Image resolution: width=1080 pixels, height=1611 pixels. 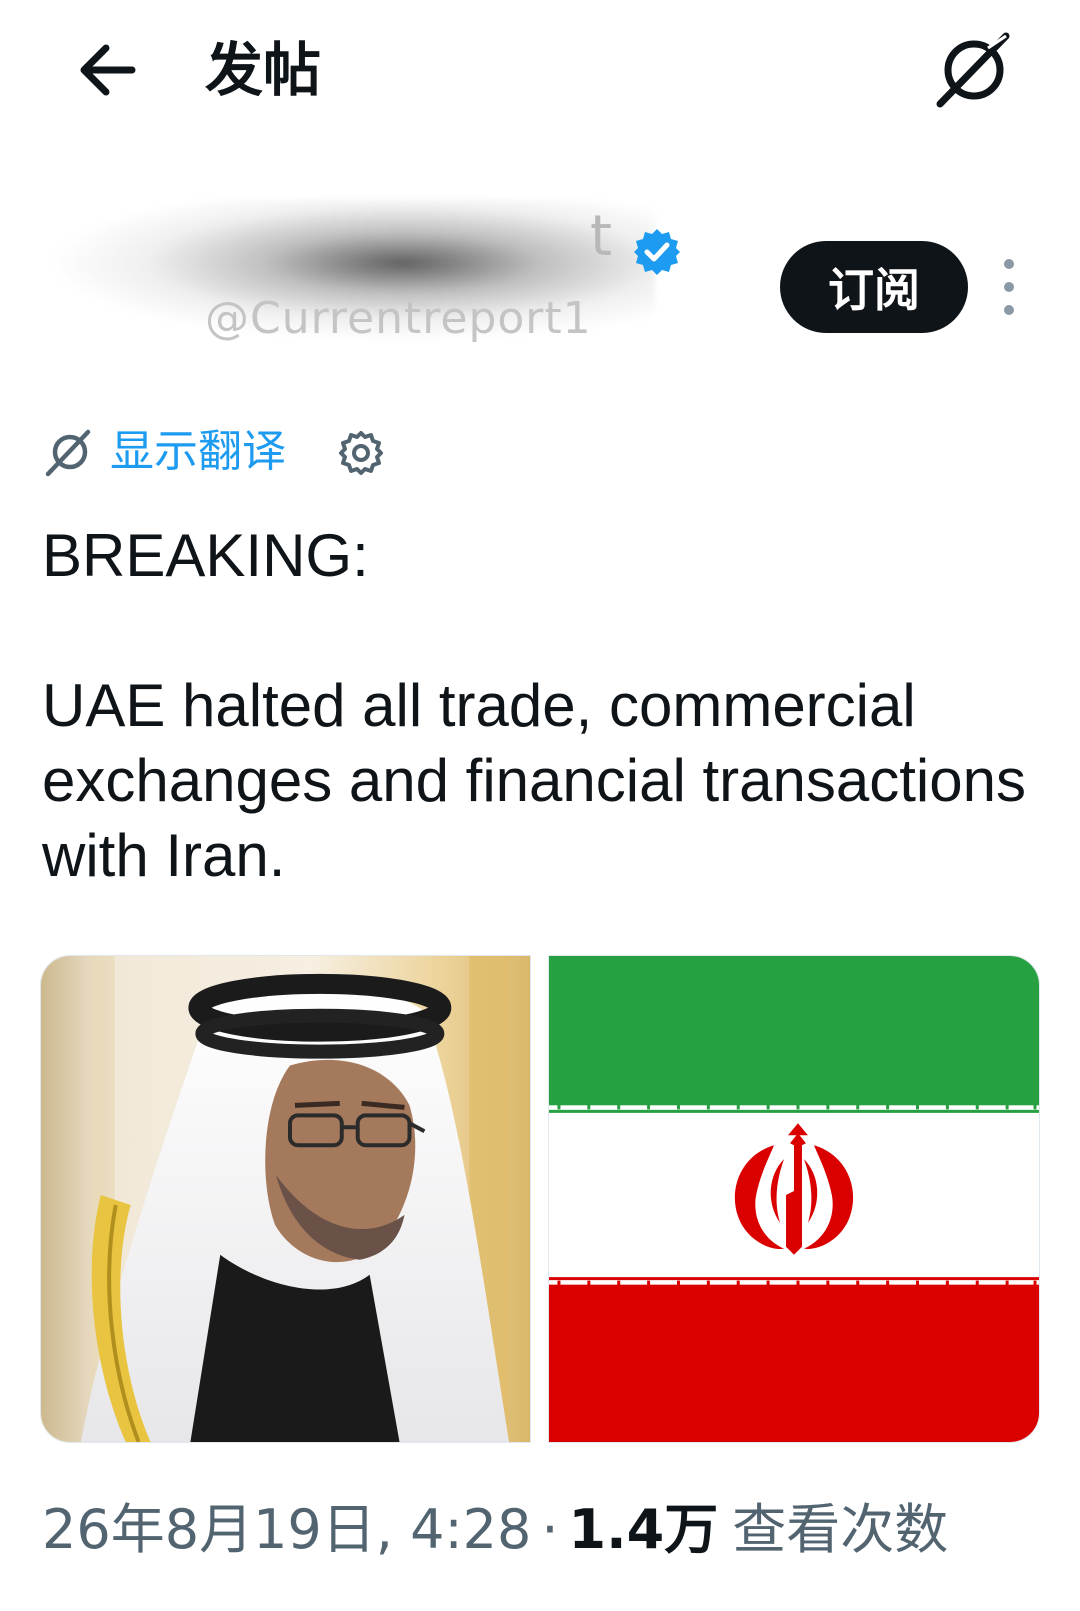 What do you see at coordinates (601, 237) in the screenshot?
I see `author-name: t` at bounding box center [601, 237].